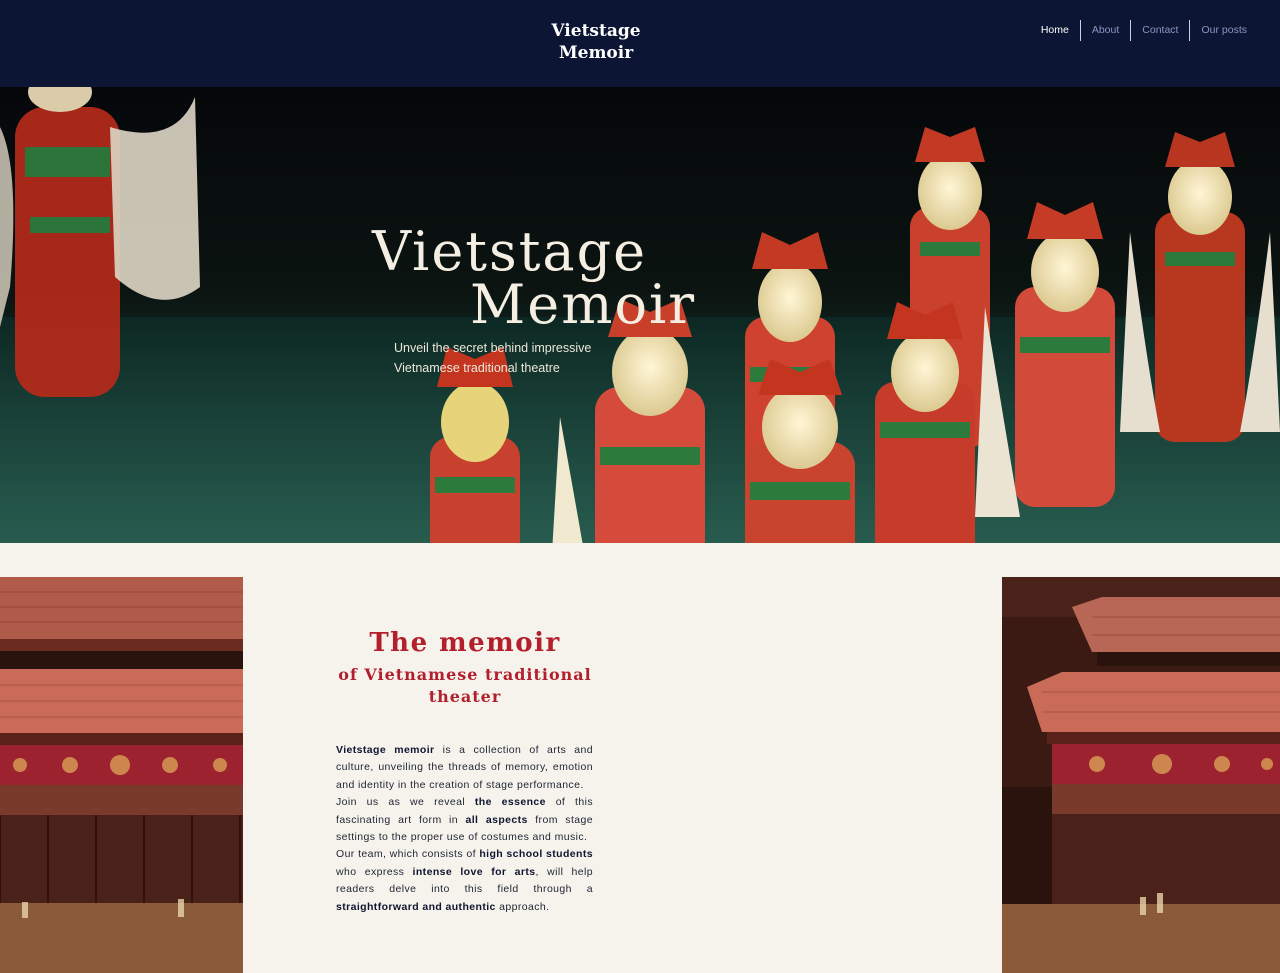  I want to click on stage-image-left, so click(121, 775).